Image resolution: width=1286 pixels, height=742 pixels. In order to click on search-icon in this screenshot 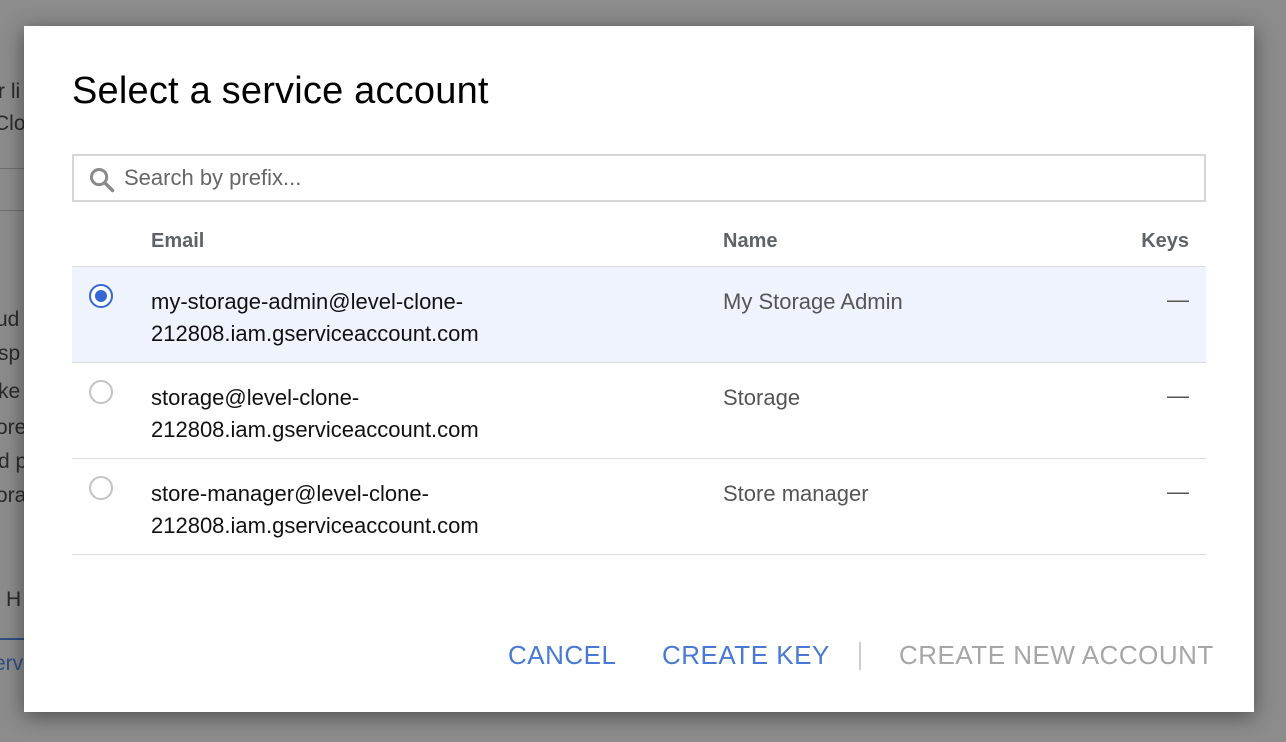, I will do `click(102, 180)`.